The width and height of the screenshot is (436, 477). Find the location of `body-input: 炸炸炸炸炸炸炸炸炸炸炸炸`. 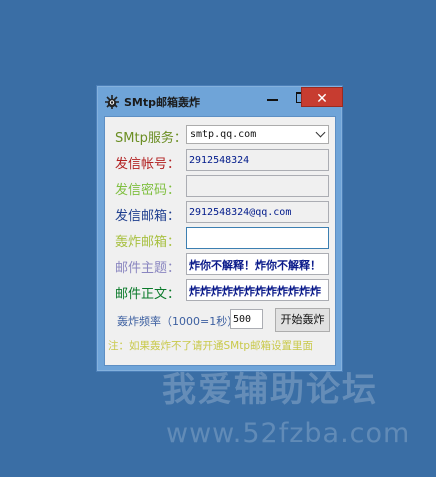

body-input: 炸炸炸炸炸炸炸炸炸炸炸炸 is located at coordinates (257, 290).